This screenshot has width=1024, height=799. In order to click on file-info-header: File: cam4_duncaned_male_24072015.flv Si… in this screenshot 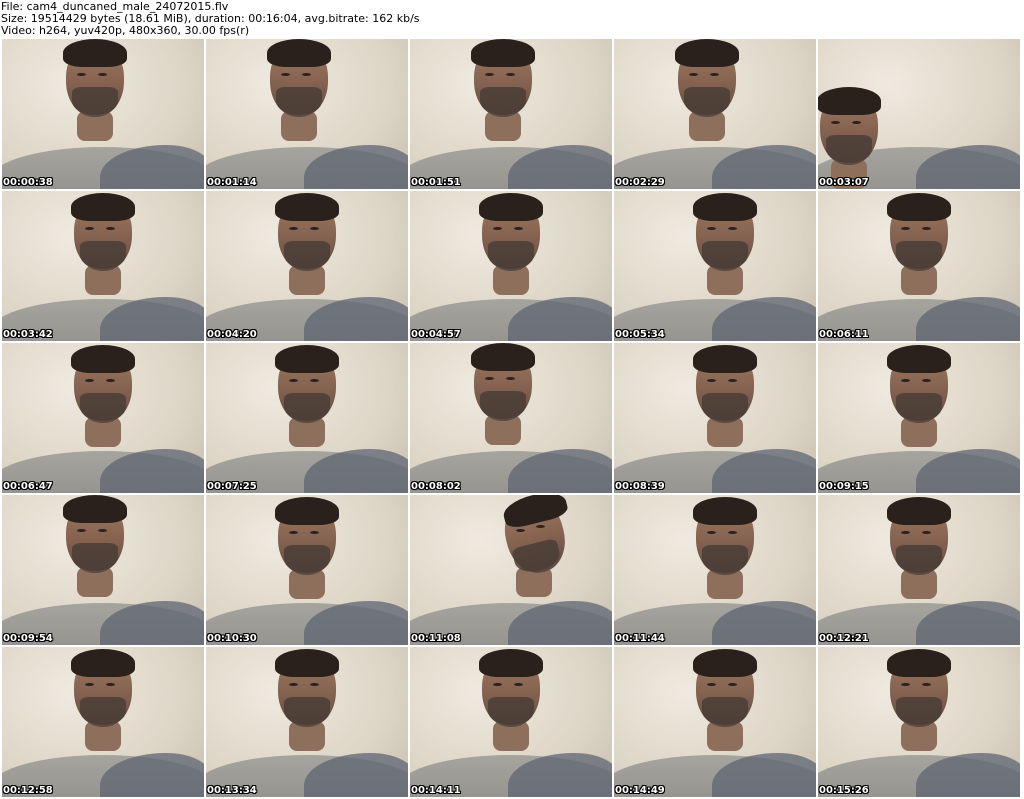, I will do `click(512, 19)`.